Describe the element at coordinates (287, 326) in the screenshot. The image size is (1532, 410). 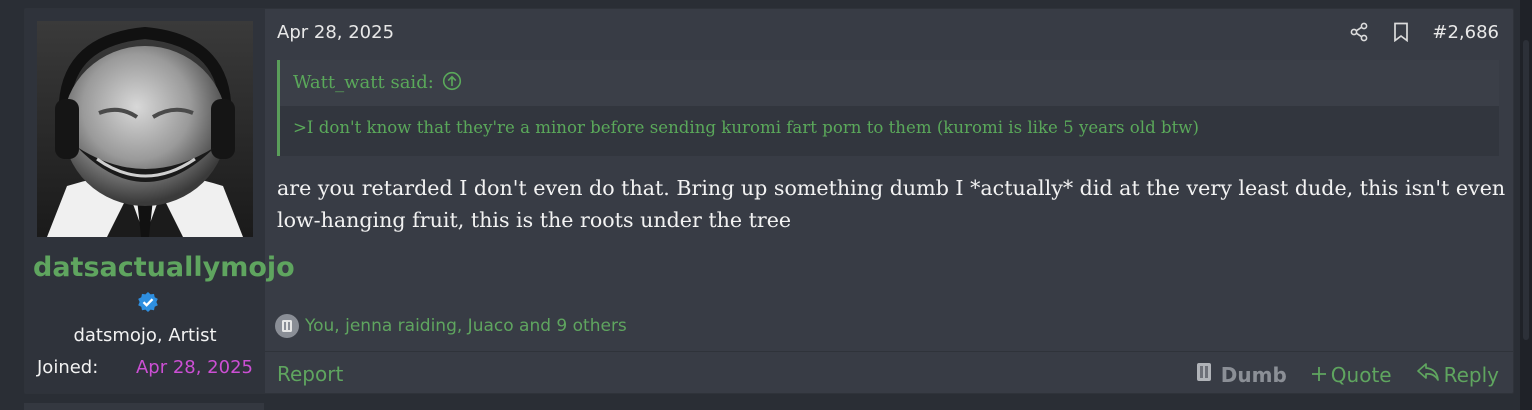
I see `dumb-reaction-icon` at that location.